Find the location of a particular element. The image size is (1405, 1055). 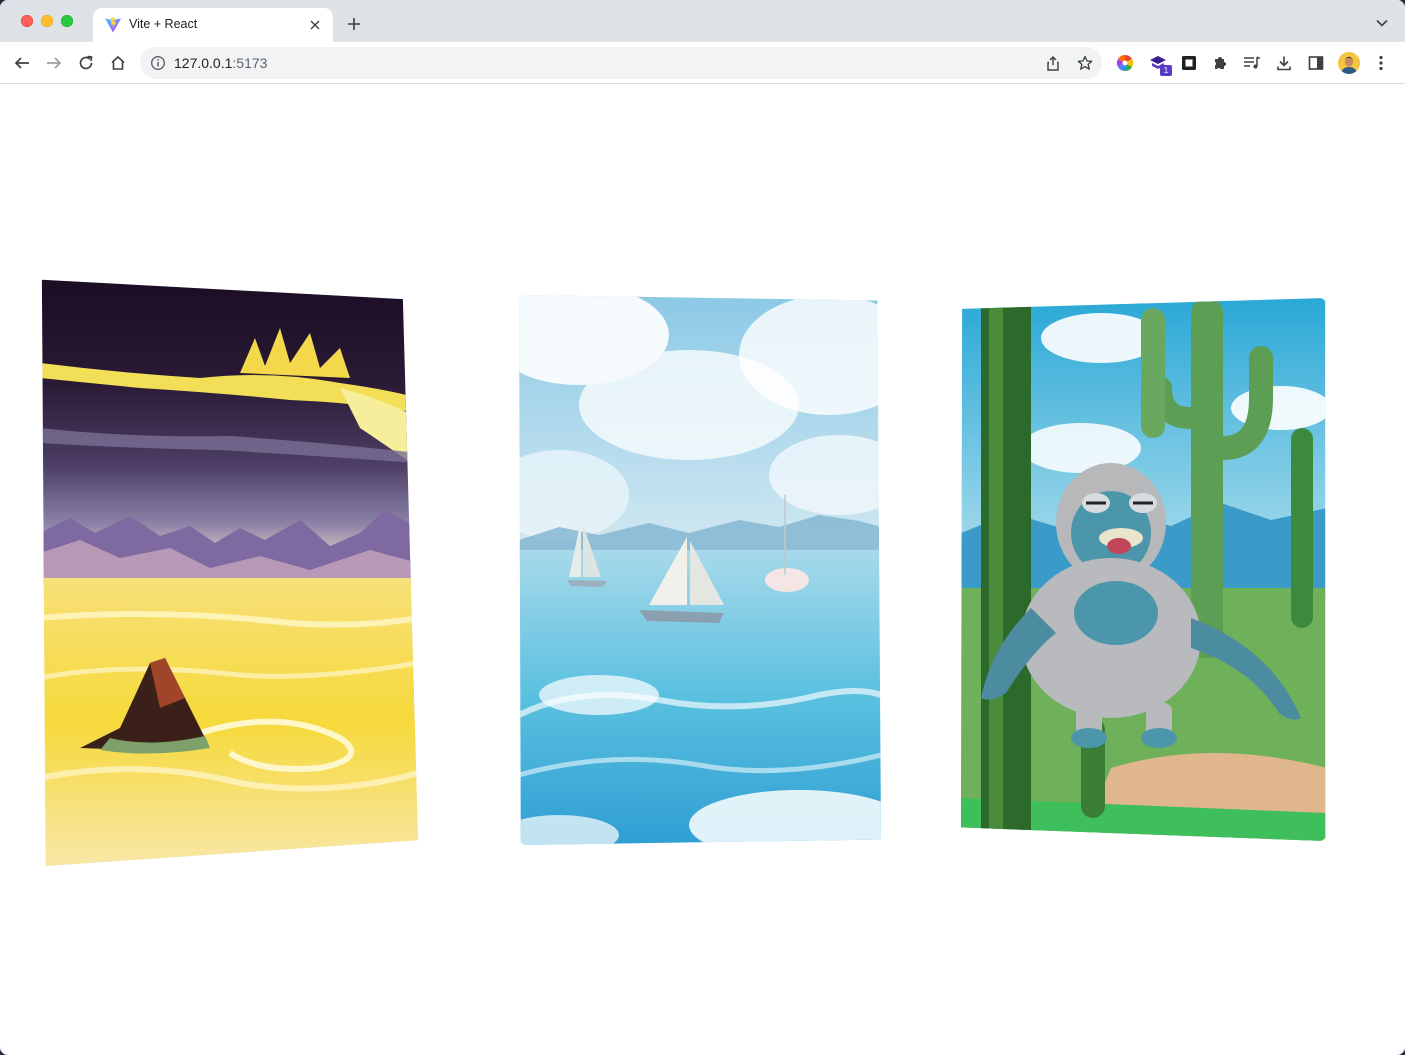

forward-icon is located at coordinates (54, 63).